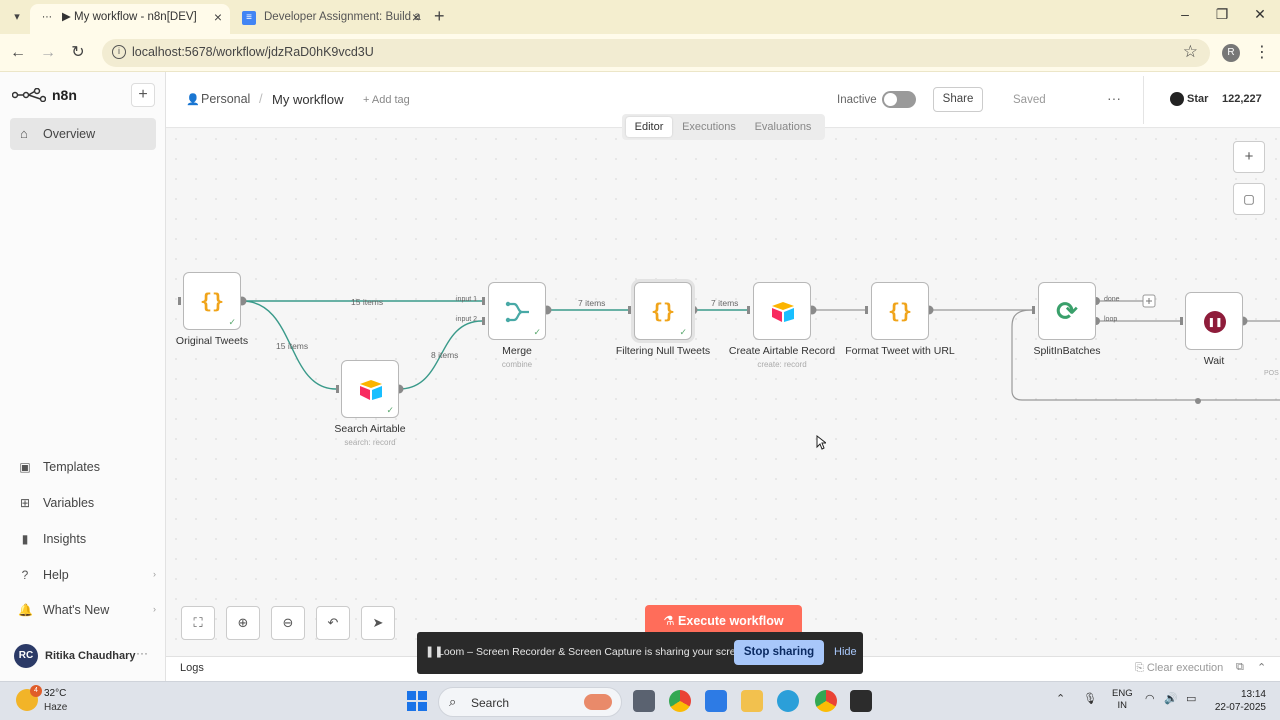  What do you see at coordinates (48, 53) in the screenshot?
I see `forward-icon: →` at bounding box center [48, 53].